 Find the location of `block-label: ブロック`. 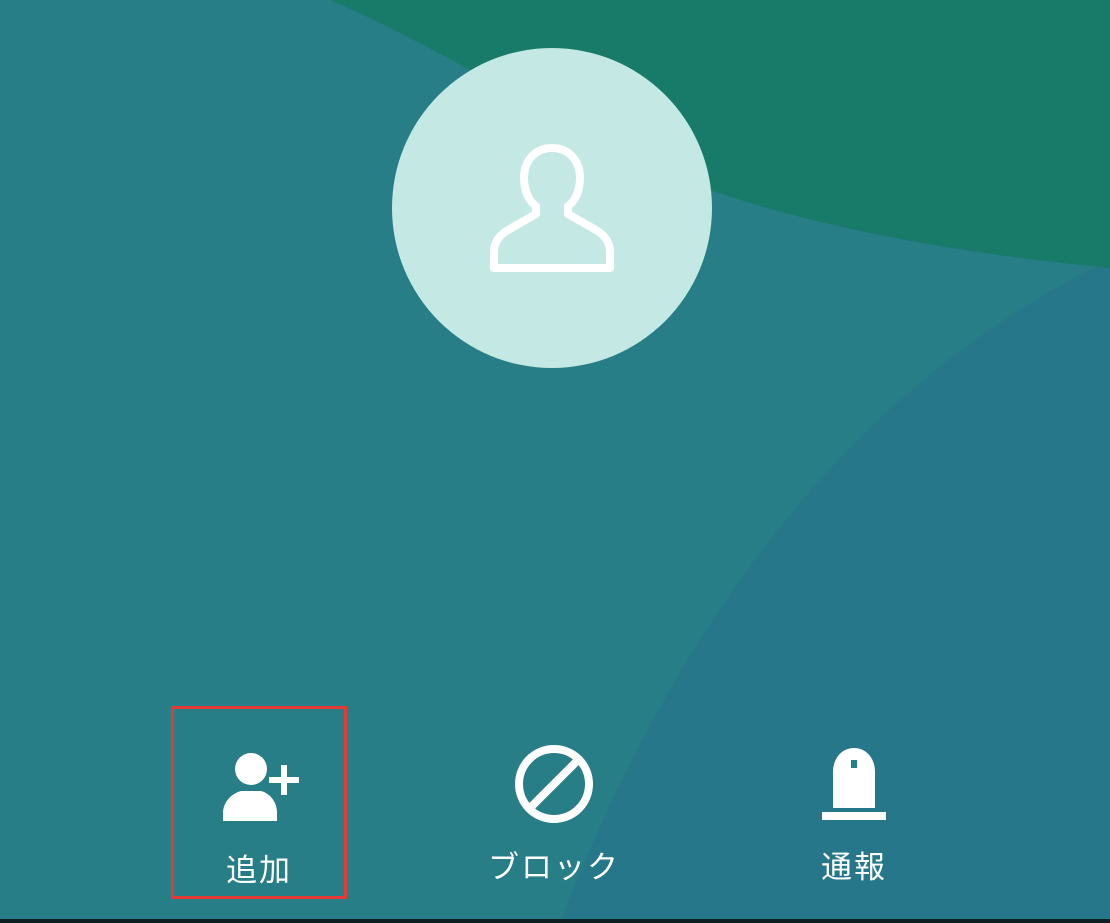

block-label: ブロック is located at coordinates (554, 868).